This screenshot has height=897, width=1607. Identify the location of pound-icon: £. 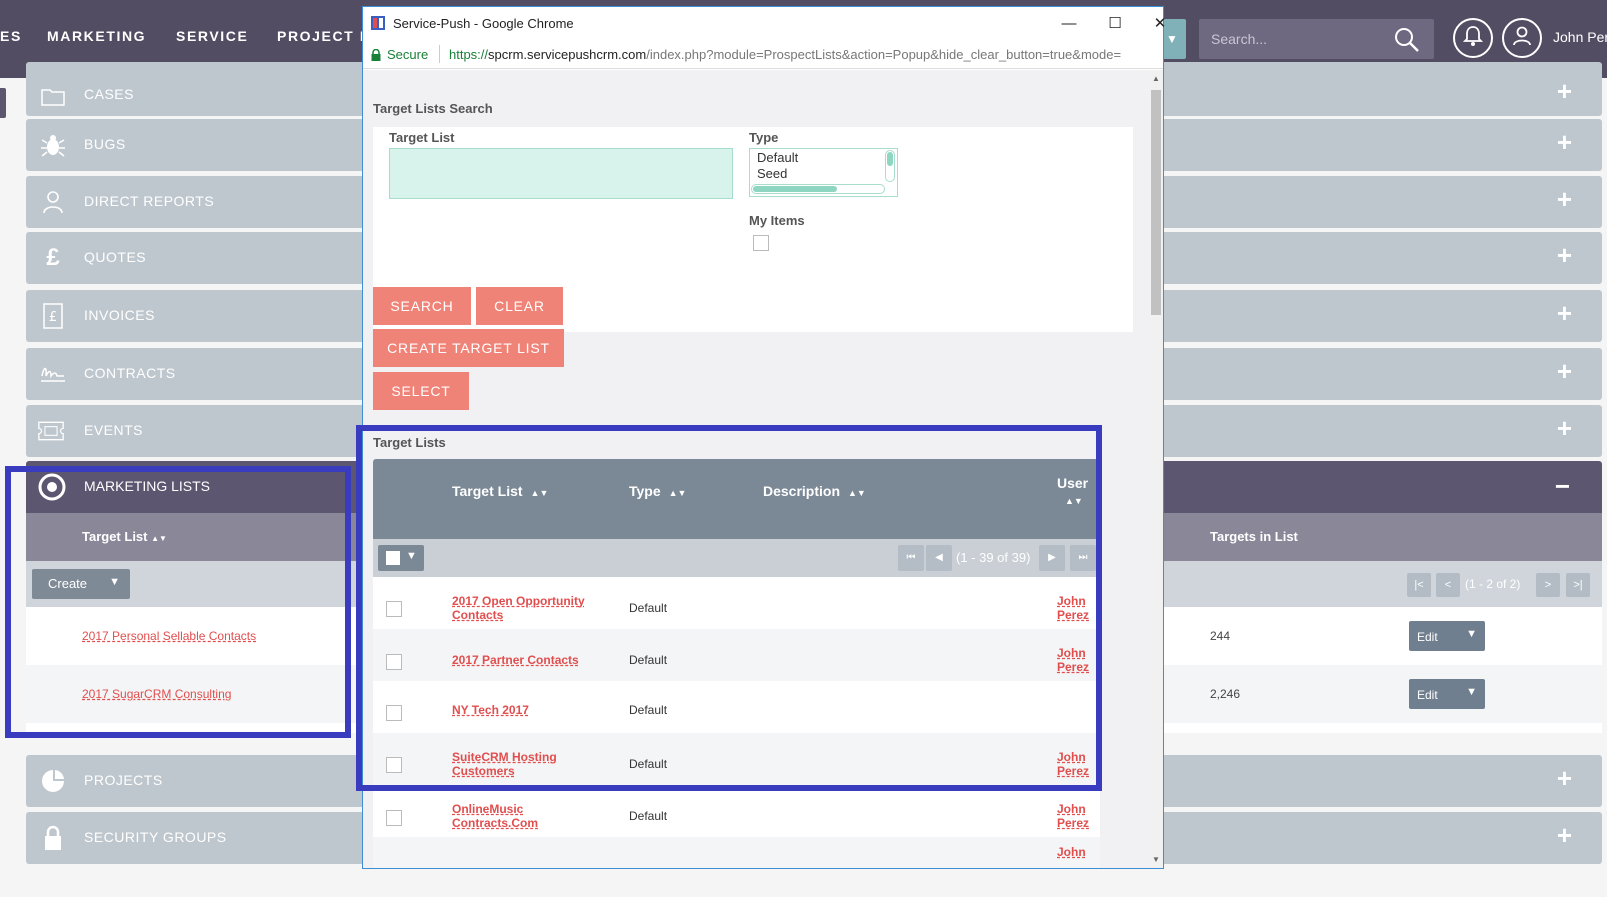
(53, 257).